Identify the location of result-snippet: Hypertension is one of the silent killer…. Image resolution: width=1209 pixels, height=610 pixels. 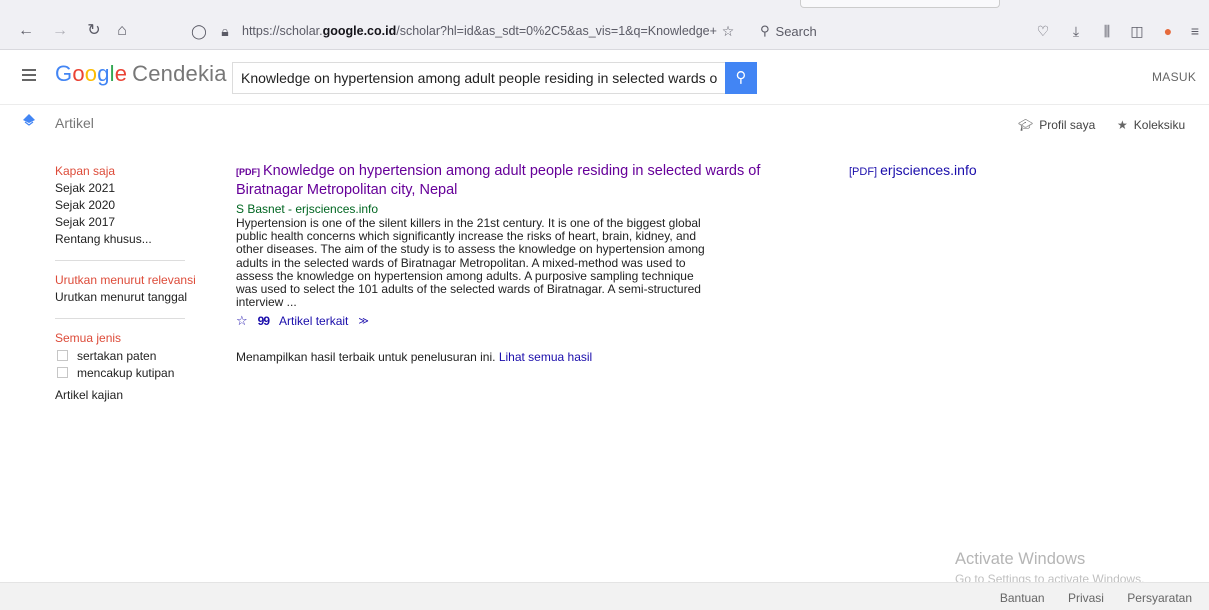
(470, 263).